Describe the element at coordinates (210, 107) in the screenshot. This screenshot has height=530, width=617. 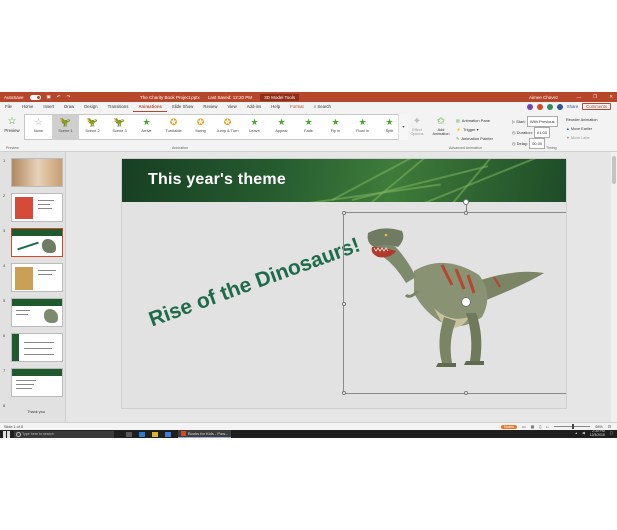
I see `tab-review: Review` at that location.